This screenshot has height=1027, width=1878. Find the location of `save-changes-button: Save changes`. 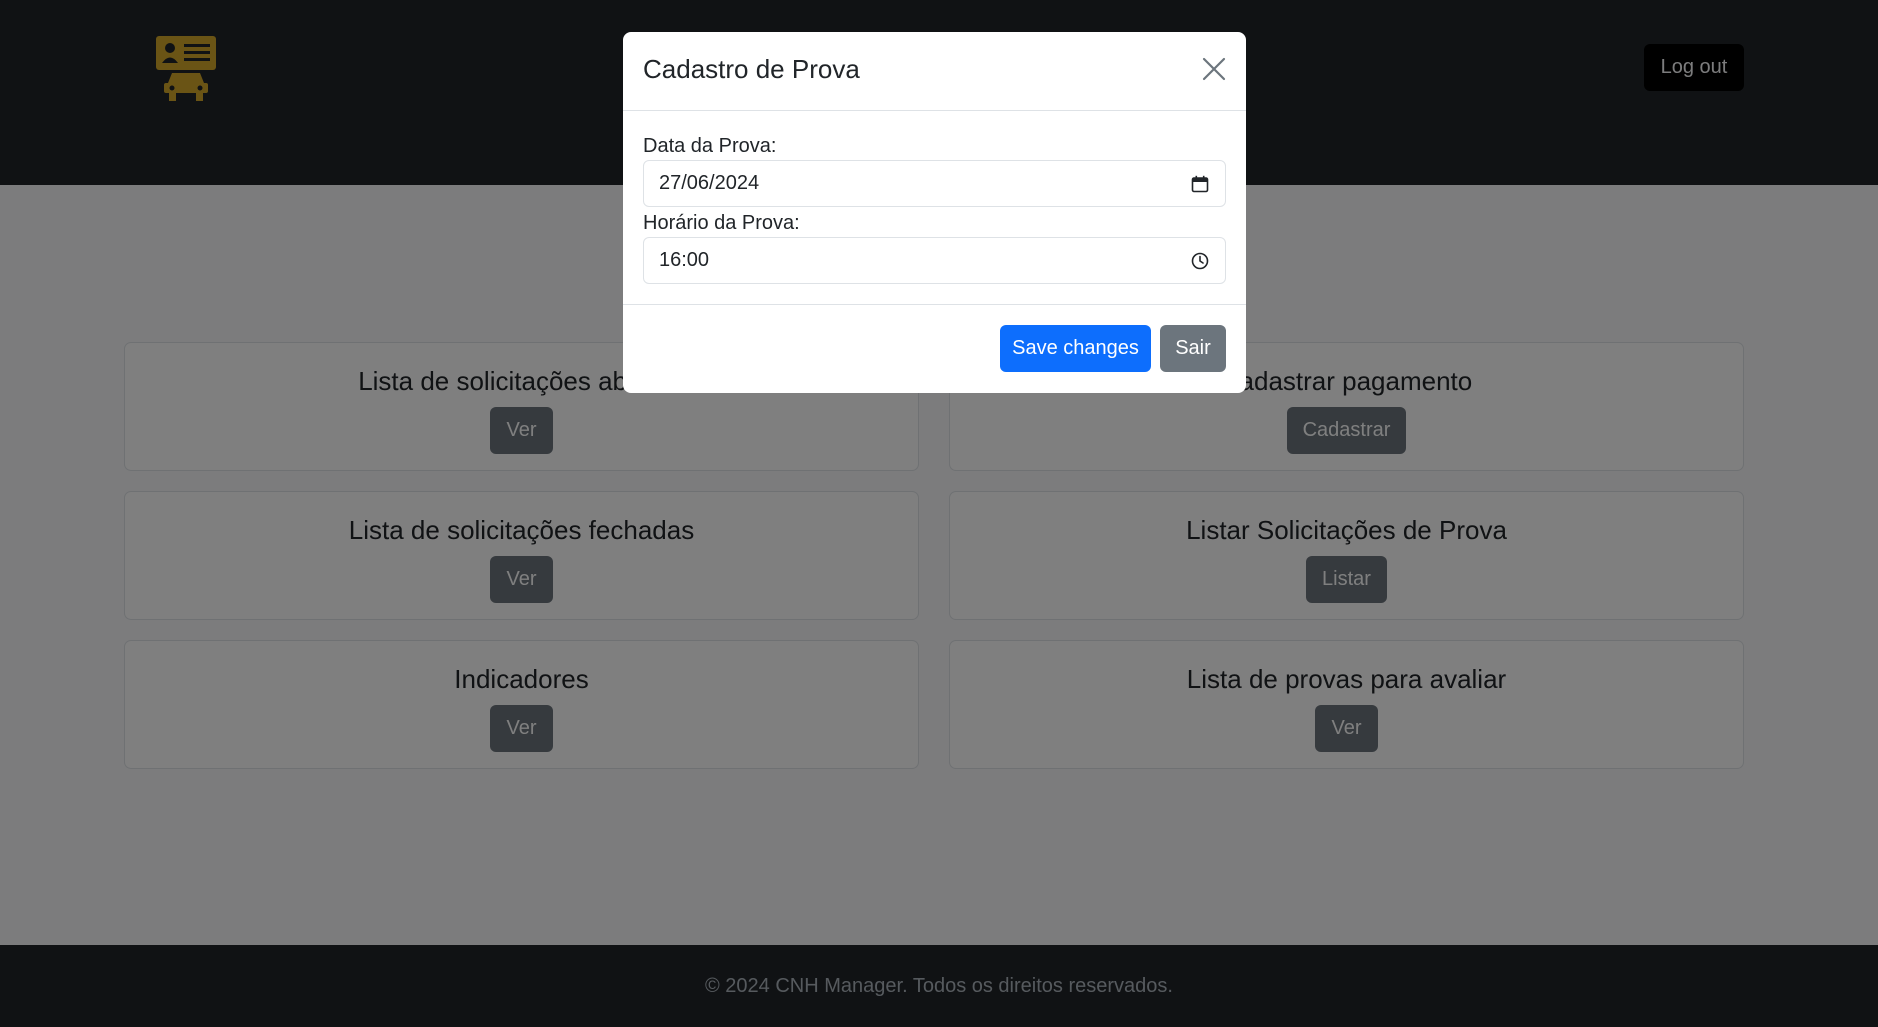

save-changes-button: Save changes is located at coordinates (1075, 348).